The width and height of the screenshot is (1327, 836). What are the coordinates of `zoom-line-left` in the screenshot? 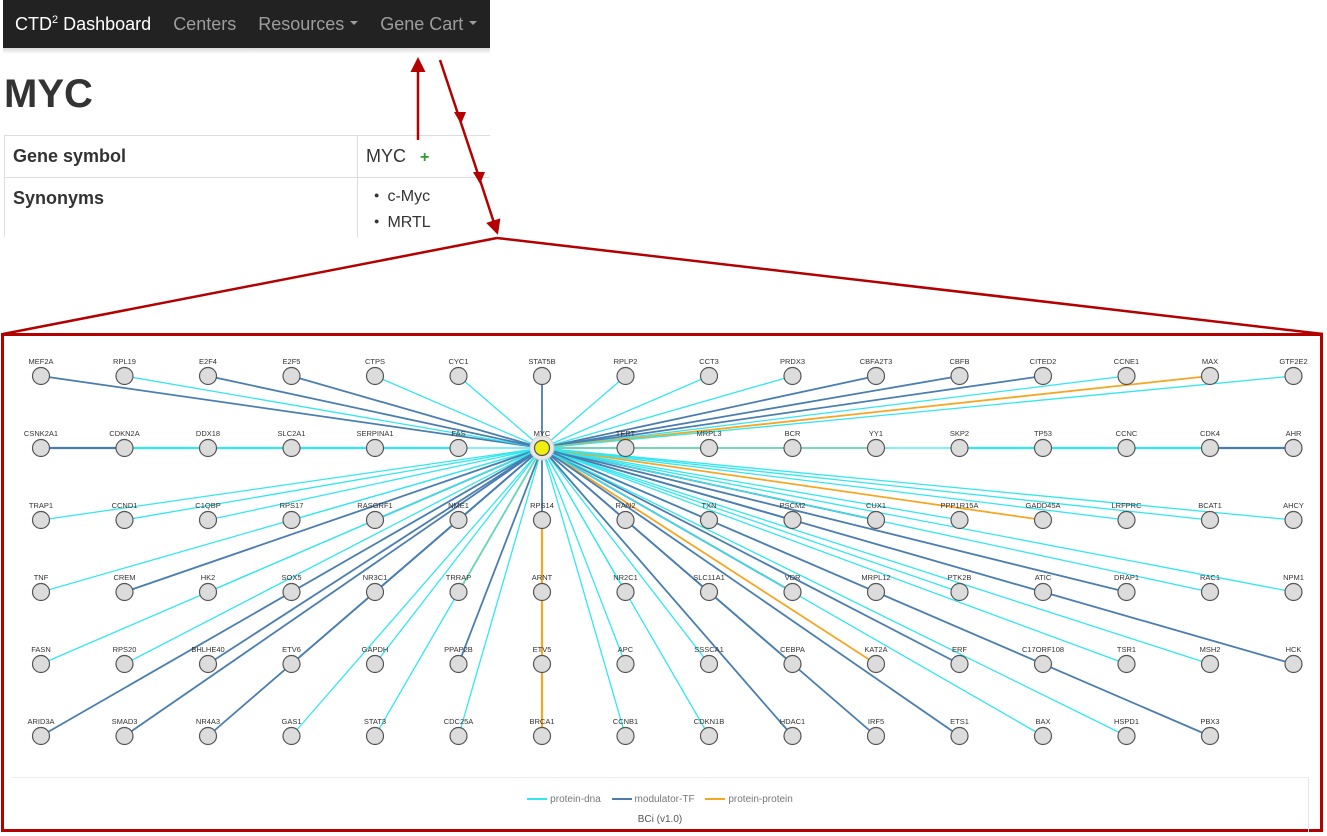 It's located at (250, 286).